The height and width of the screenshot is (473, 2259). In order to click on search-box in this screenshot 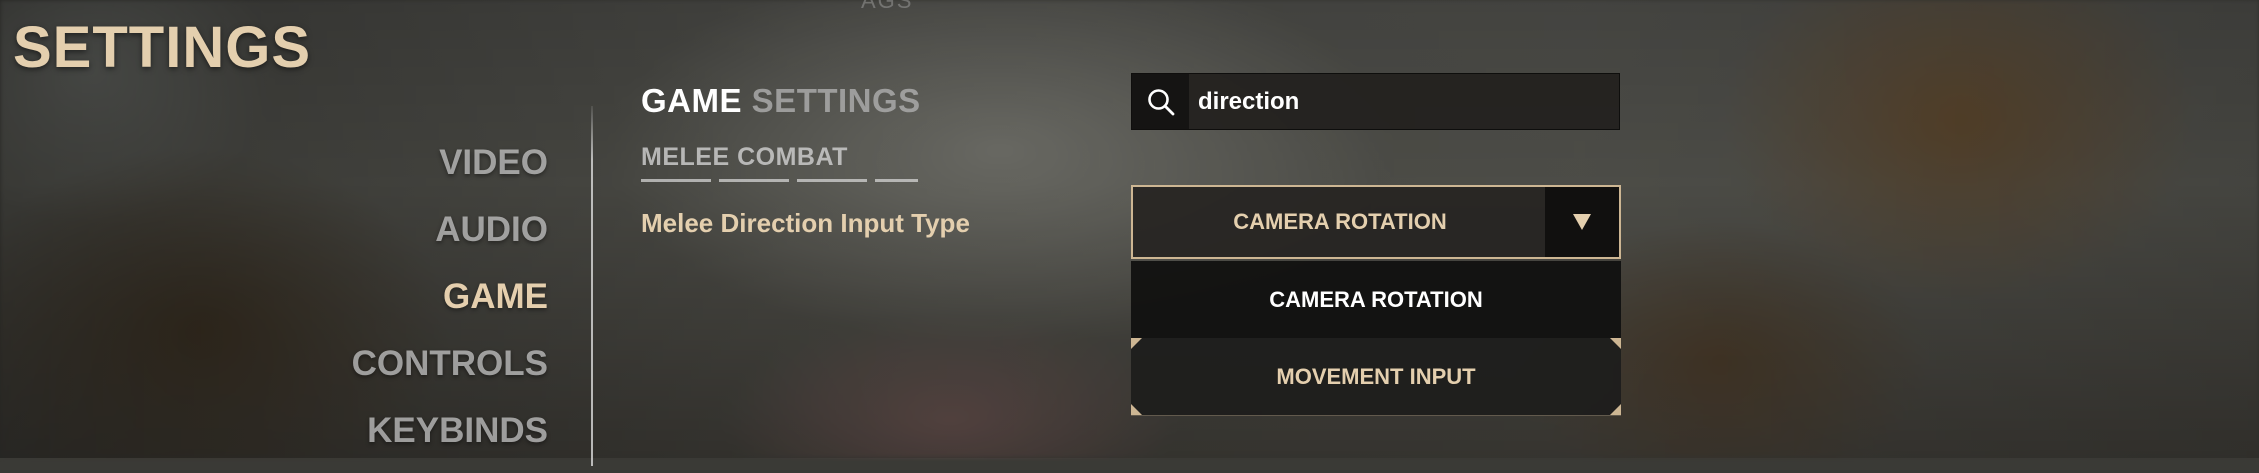, I will do `click(1375, 101)`.